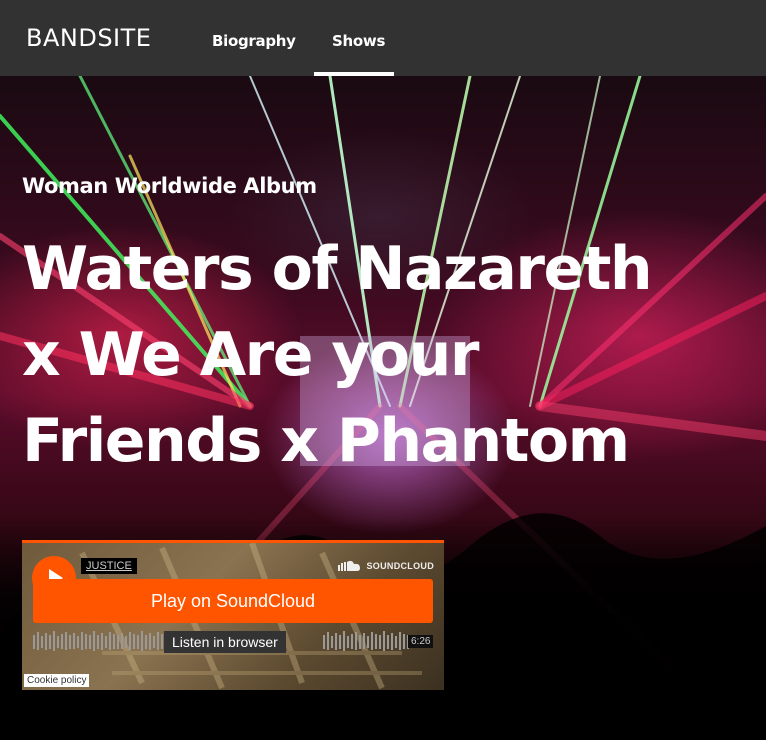 The image size is (766, 740). I want to click on show-title-line: Waters of Nazareth, so click(337, 269).